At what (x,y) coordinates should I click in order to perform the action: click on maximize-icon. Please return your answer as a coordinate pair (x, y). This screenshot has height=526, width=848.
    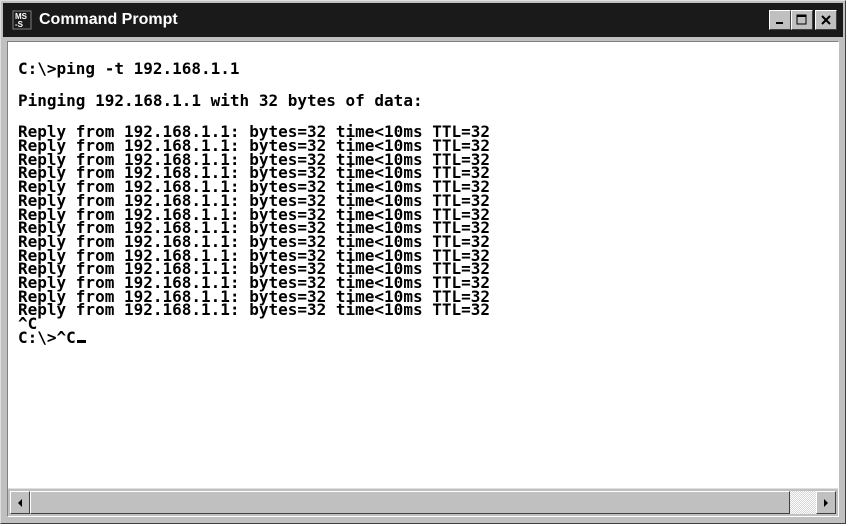
    Looking at the image, I should click on (801, 19).